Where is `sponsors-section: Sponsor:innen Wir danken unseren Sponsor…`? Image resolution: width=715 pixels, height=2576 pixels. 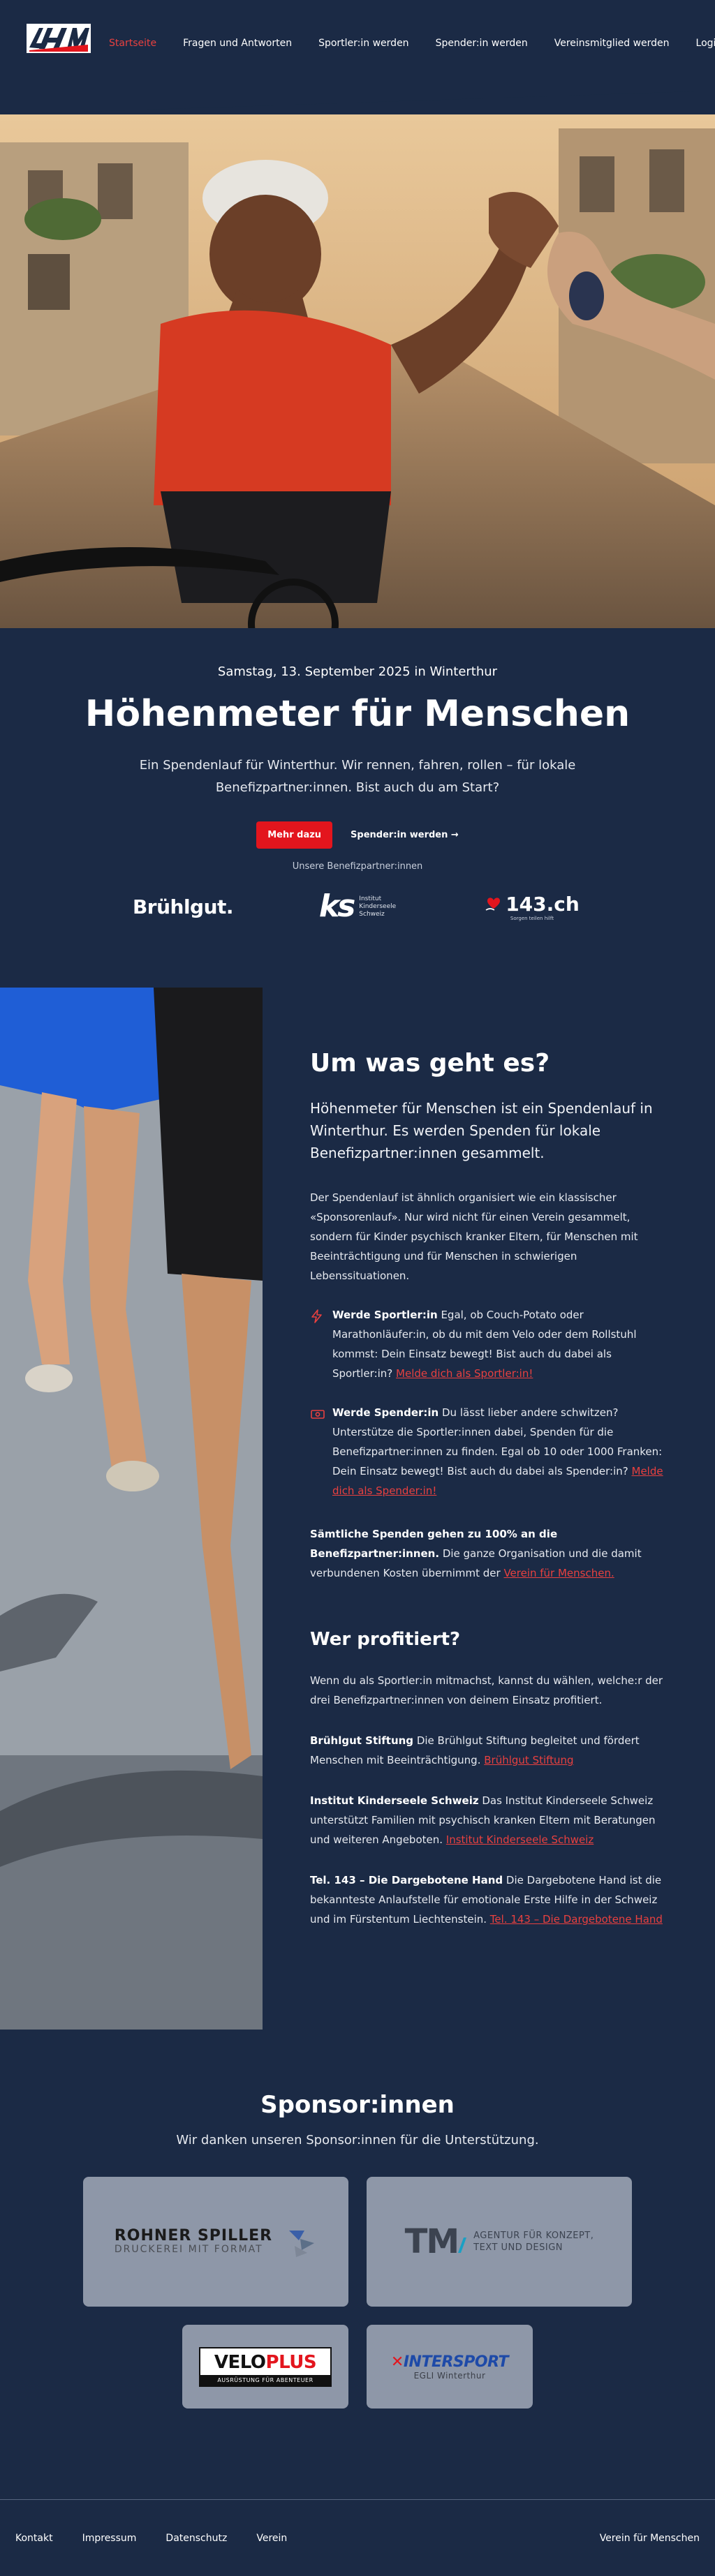
sponsors-section: Sponsor:innen Wir danken unseren Sponsor… is located at coordinates (357, 2220).